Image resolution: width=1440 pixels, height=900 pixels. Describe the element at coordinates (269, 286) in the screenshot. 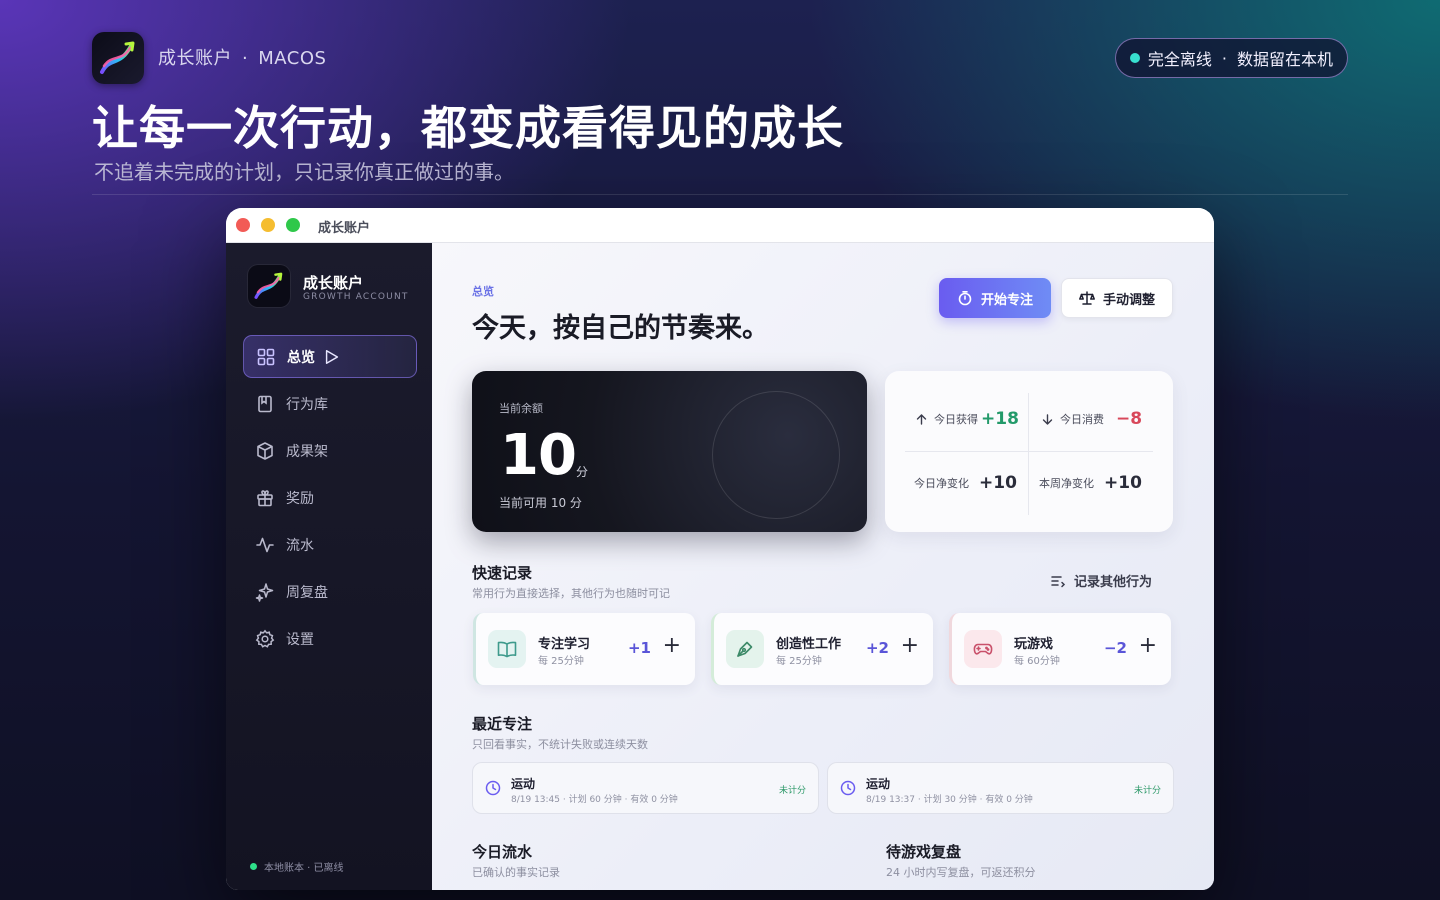

I see `sidebar-logo-icon` at that location.